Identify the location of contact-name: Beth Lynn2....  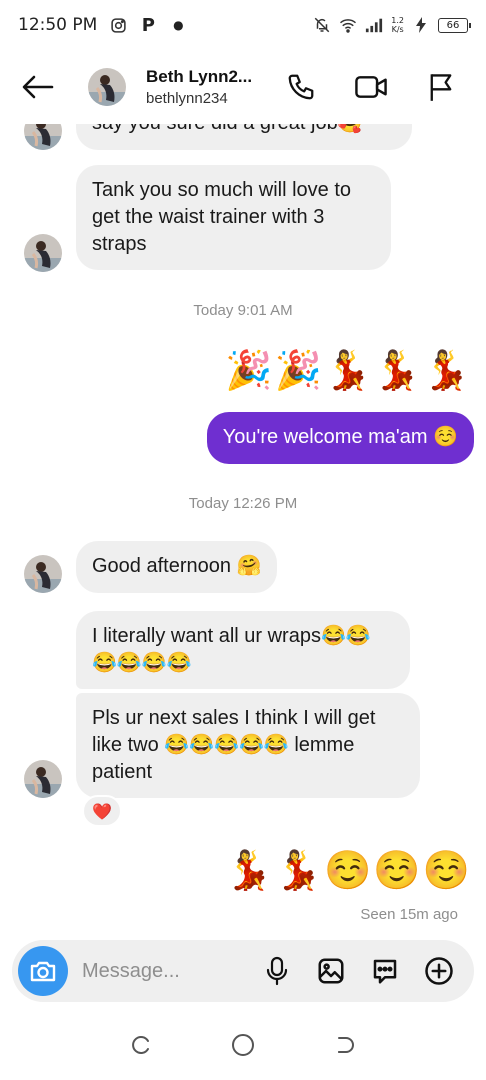
(199, 76).